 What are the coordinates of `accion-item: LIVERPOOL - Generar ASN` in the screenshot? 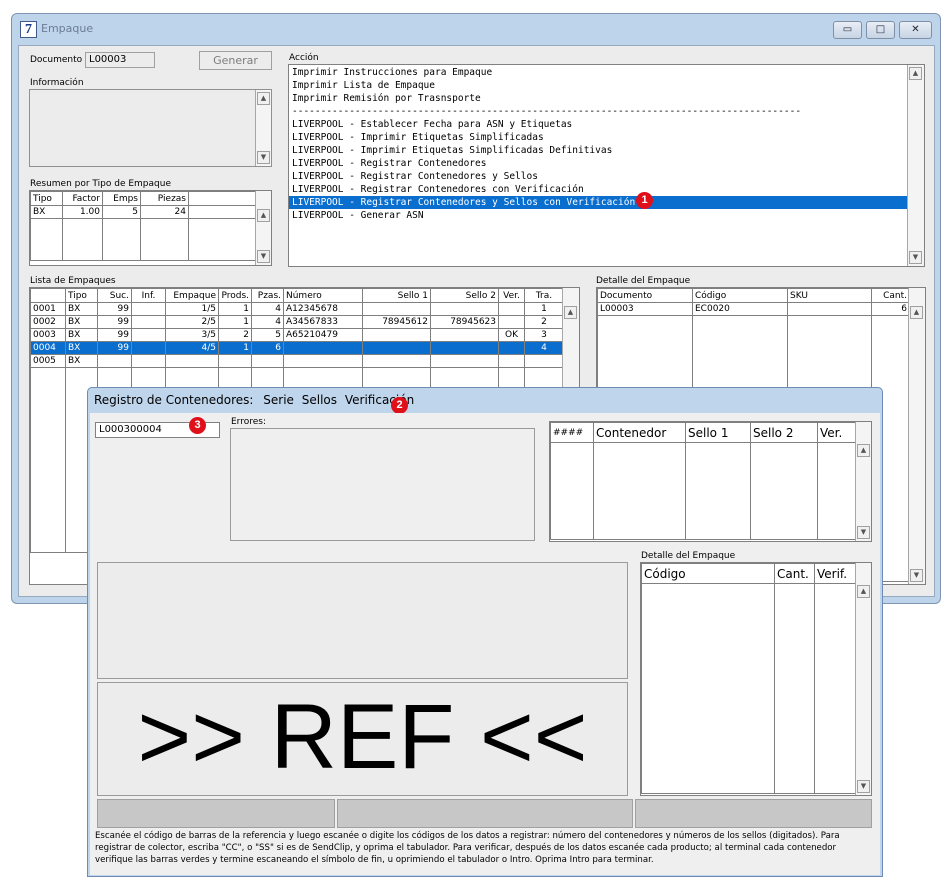 It's located at (598, 215).